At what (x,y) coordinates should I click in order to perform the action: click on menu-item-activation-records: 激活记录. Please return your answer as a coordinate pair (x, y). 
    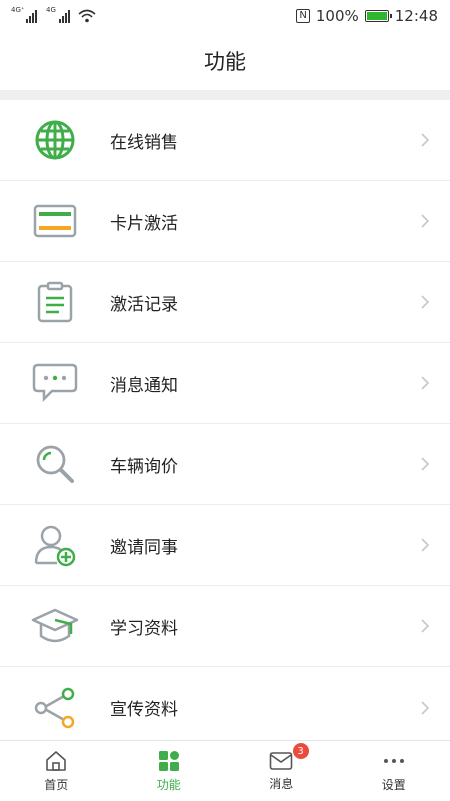
    Looking at the image, I should click on (225, 302).